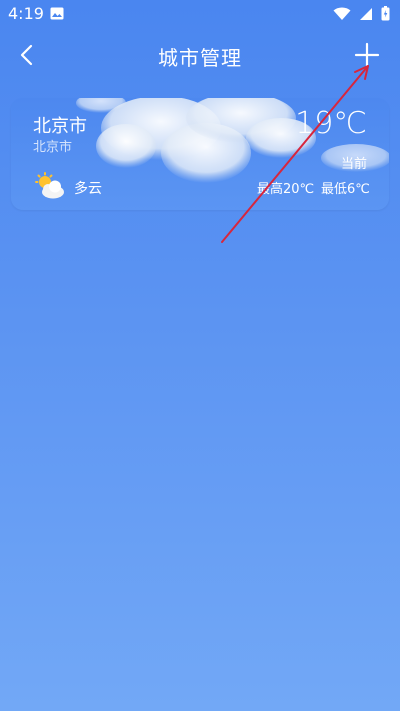 The image size is (400, 711). What do you see at coordinates (88, 189) in the screenshot?
I see `weather-condition: 多云` at bounding box center [88, 189].